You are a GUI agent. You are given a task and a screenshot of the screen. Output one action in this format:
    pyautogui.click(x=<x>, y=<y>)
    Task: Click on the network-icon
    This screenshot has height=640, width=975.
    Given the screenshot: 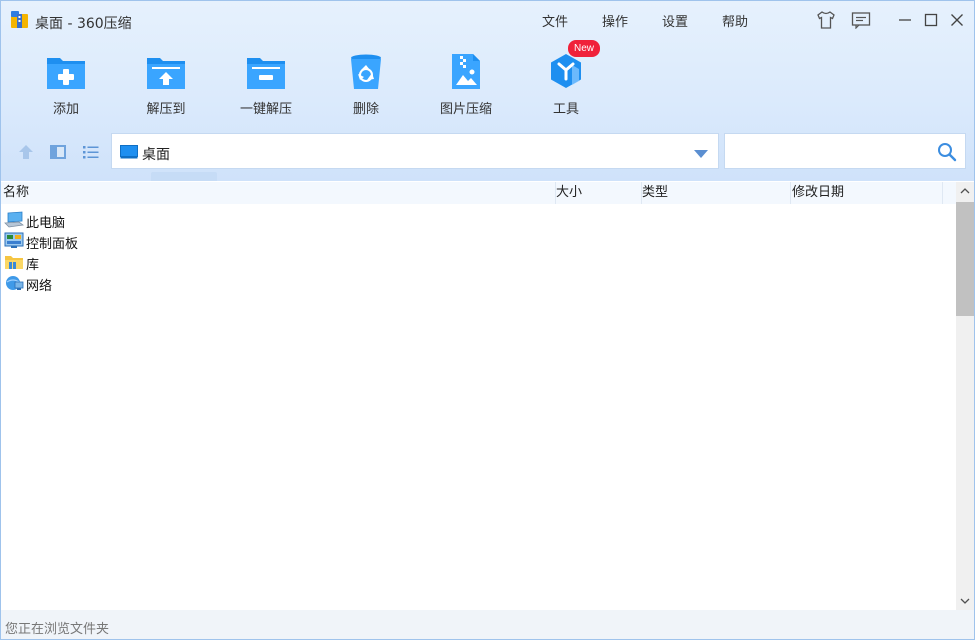 What is the action you would take?
    pyautogui.click(x=14, y=282)
    